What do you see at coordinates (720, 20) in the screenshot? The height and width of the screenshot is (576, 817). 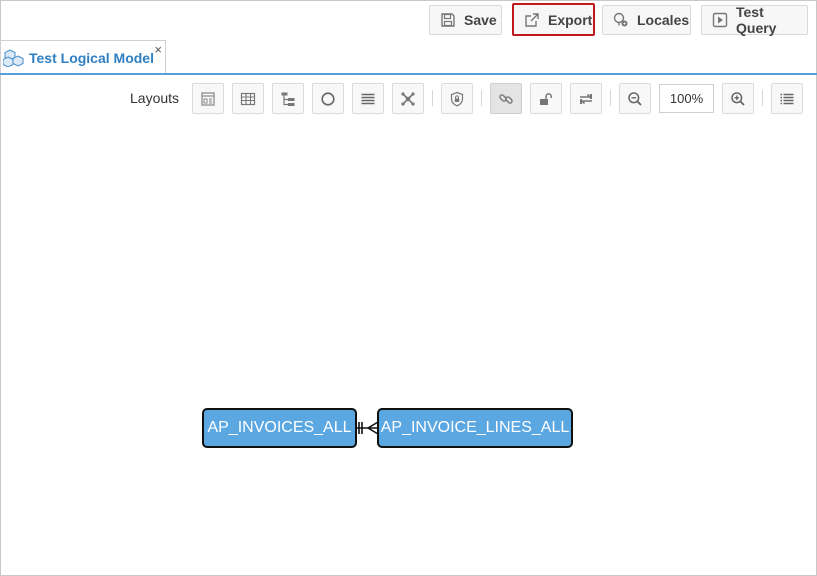 I see `play-box-icon` at bounding box center [720, 20].